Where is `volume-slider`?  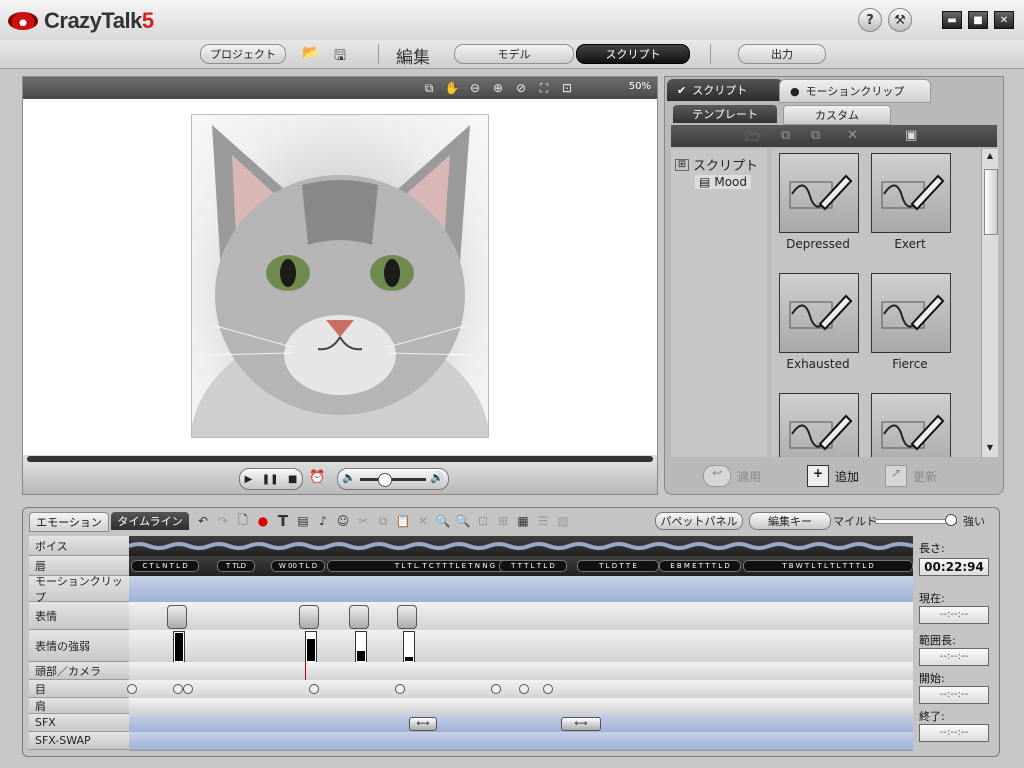 volume-slider is located at coordinates (385, 480).